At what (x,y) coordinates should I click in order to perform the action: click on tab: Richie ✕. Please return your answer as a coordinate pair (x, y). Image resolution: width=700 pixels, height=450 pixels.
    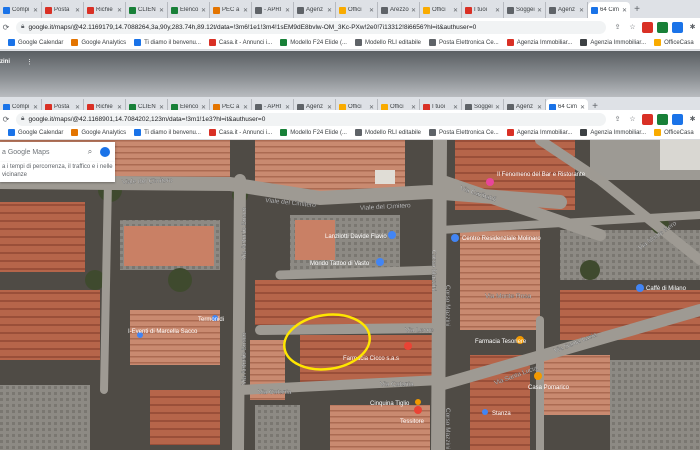
    Looking at the image, I should click on (105, 10).